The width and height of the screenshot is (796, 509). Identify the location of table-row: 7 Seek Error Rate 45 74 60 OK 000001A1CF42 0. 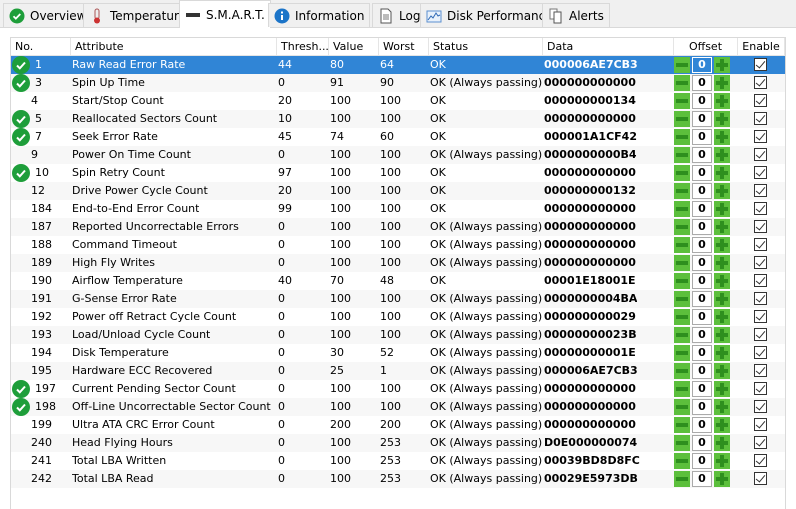
(398, 137).